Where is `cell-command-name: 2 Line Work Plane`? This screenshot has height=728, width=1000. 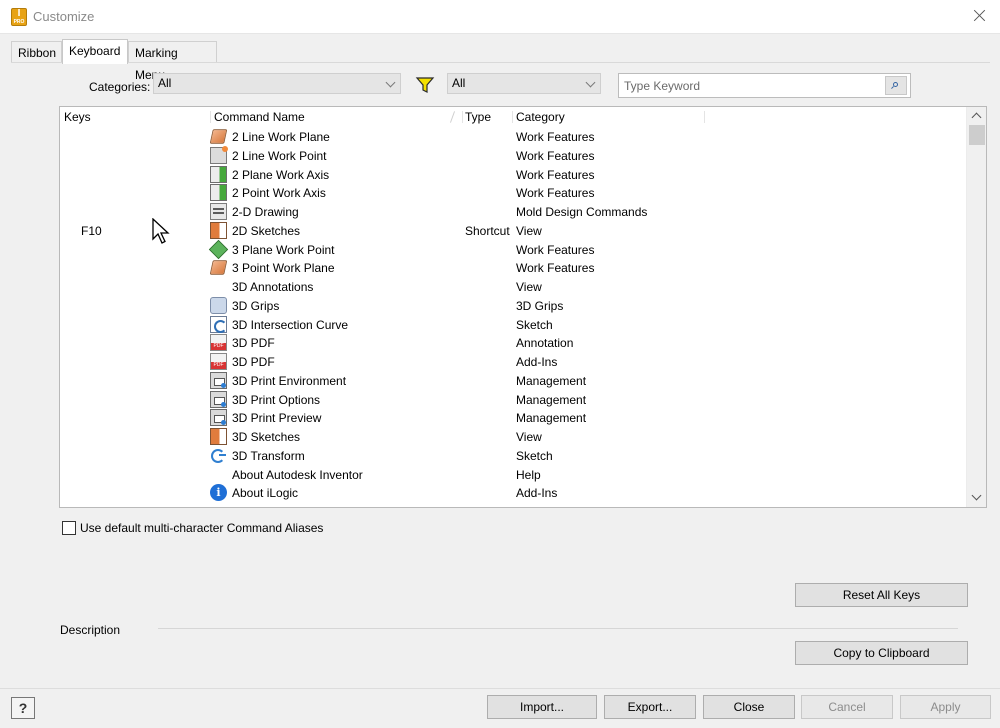
cell-command-name: 2 Line Work Plane is located at coordinates (281, 137).